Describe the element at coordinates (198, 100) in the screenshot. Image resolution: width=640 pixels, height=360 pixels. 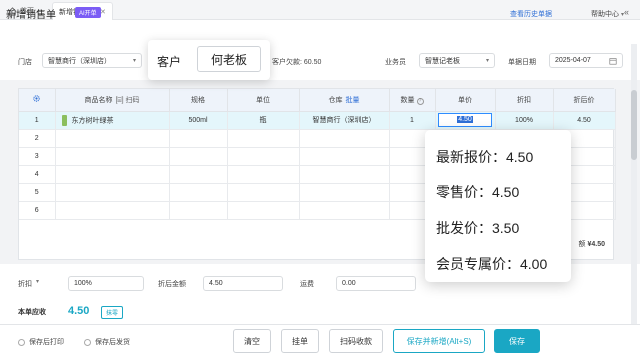
I see `header-spec: 规格` at that location.